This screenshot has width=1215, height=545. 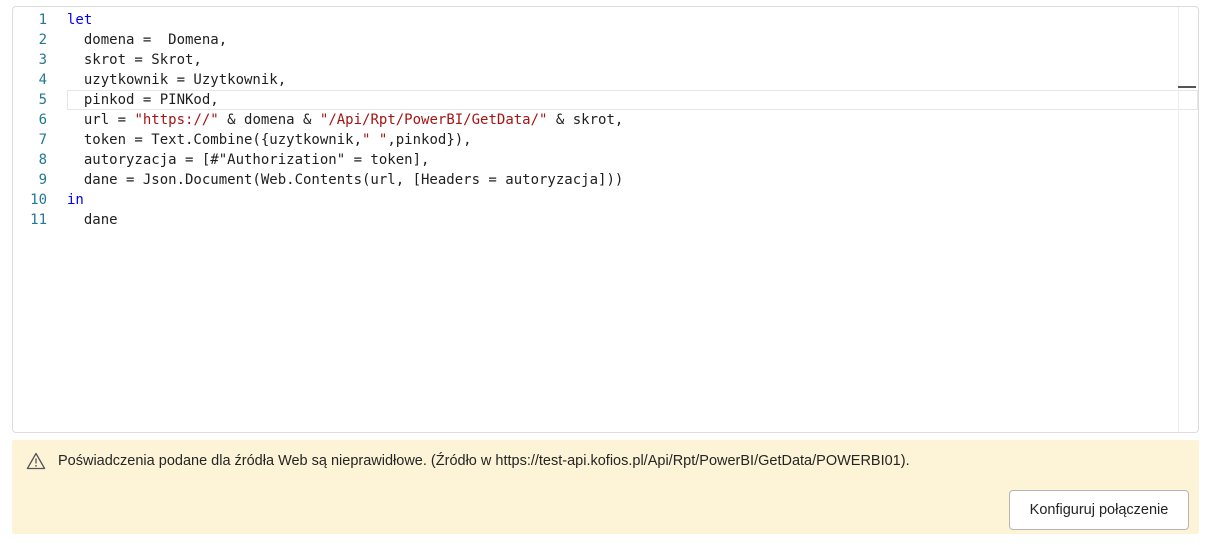 What do you see at coordinates (38, 200) in the screenshot?
I see `line-number: 10` at bounding box center [38, 200].